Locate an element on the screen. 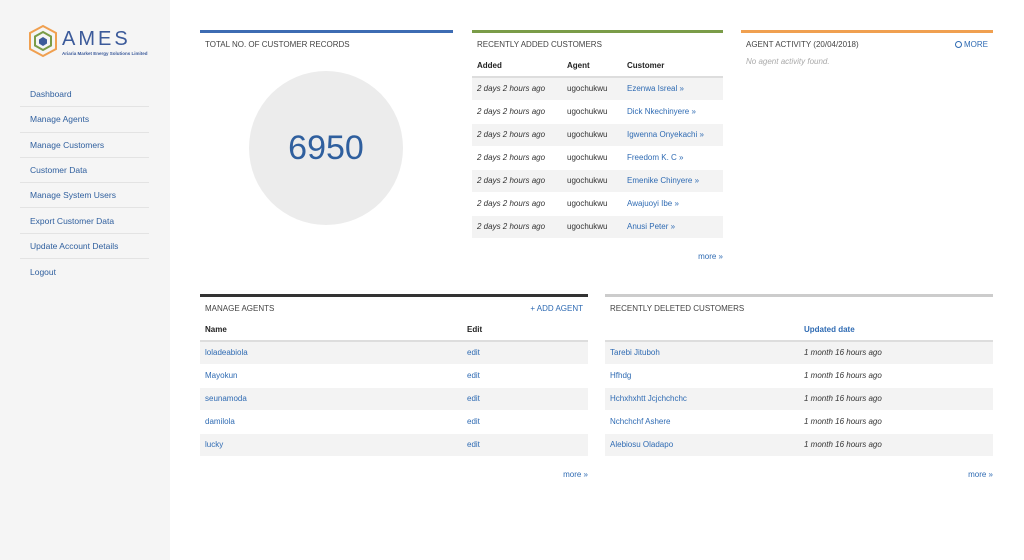 The image size is (1024, 560). sidebar-item-label: Customer Data is located at coordinates (58, 170).